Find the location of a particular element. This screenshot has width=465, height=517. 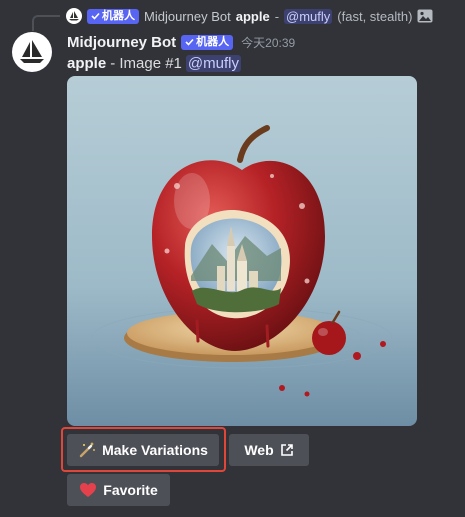

reply-bot-tag: 机器人 is located at coordinates (113, 16).